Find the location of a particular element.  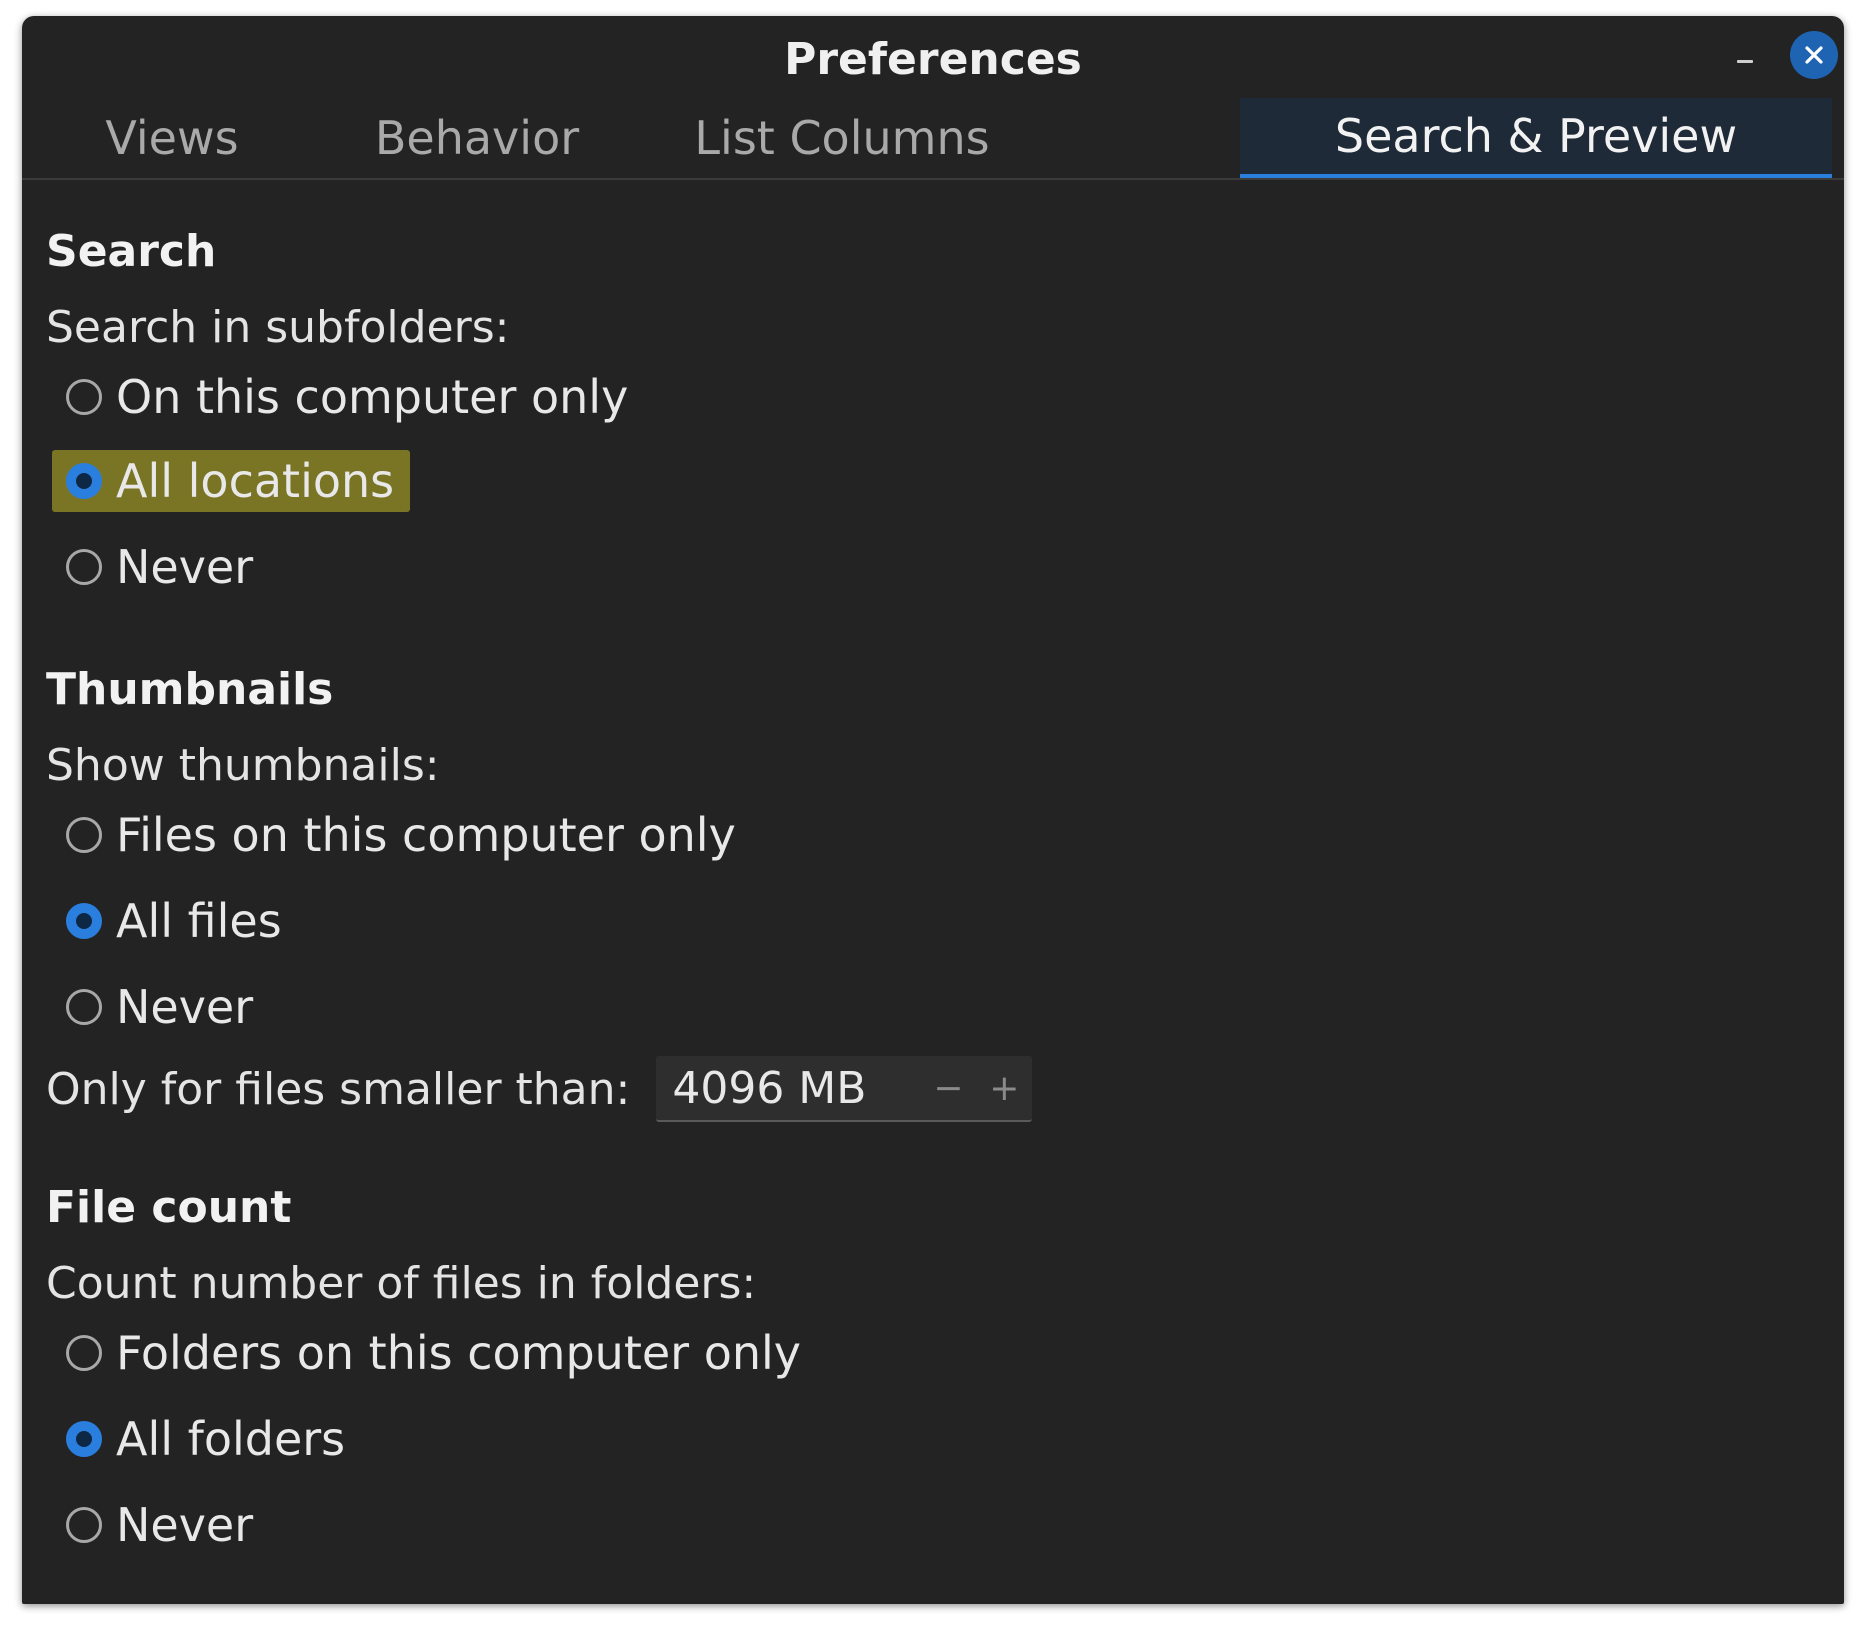

file-count-option-all-folders: All folders is located at coordinates (206, 1439).